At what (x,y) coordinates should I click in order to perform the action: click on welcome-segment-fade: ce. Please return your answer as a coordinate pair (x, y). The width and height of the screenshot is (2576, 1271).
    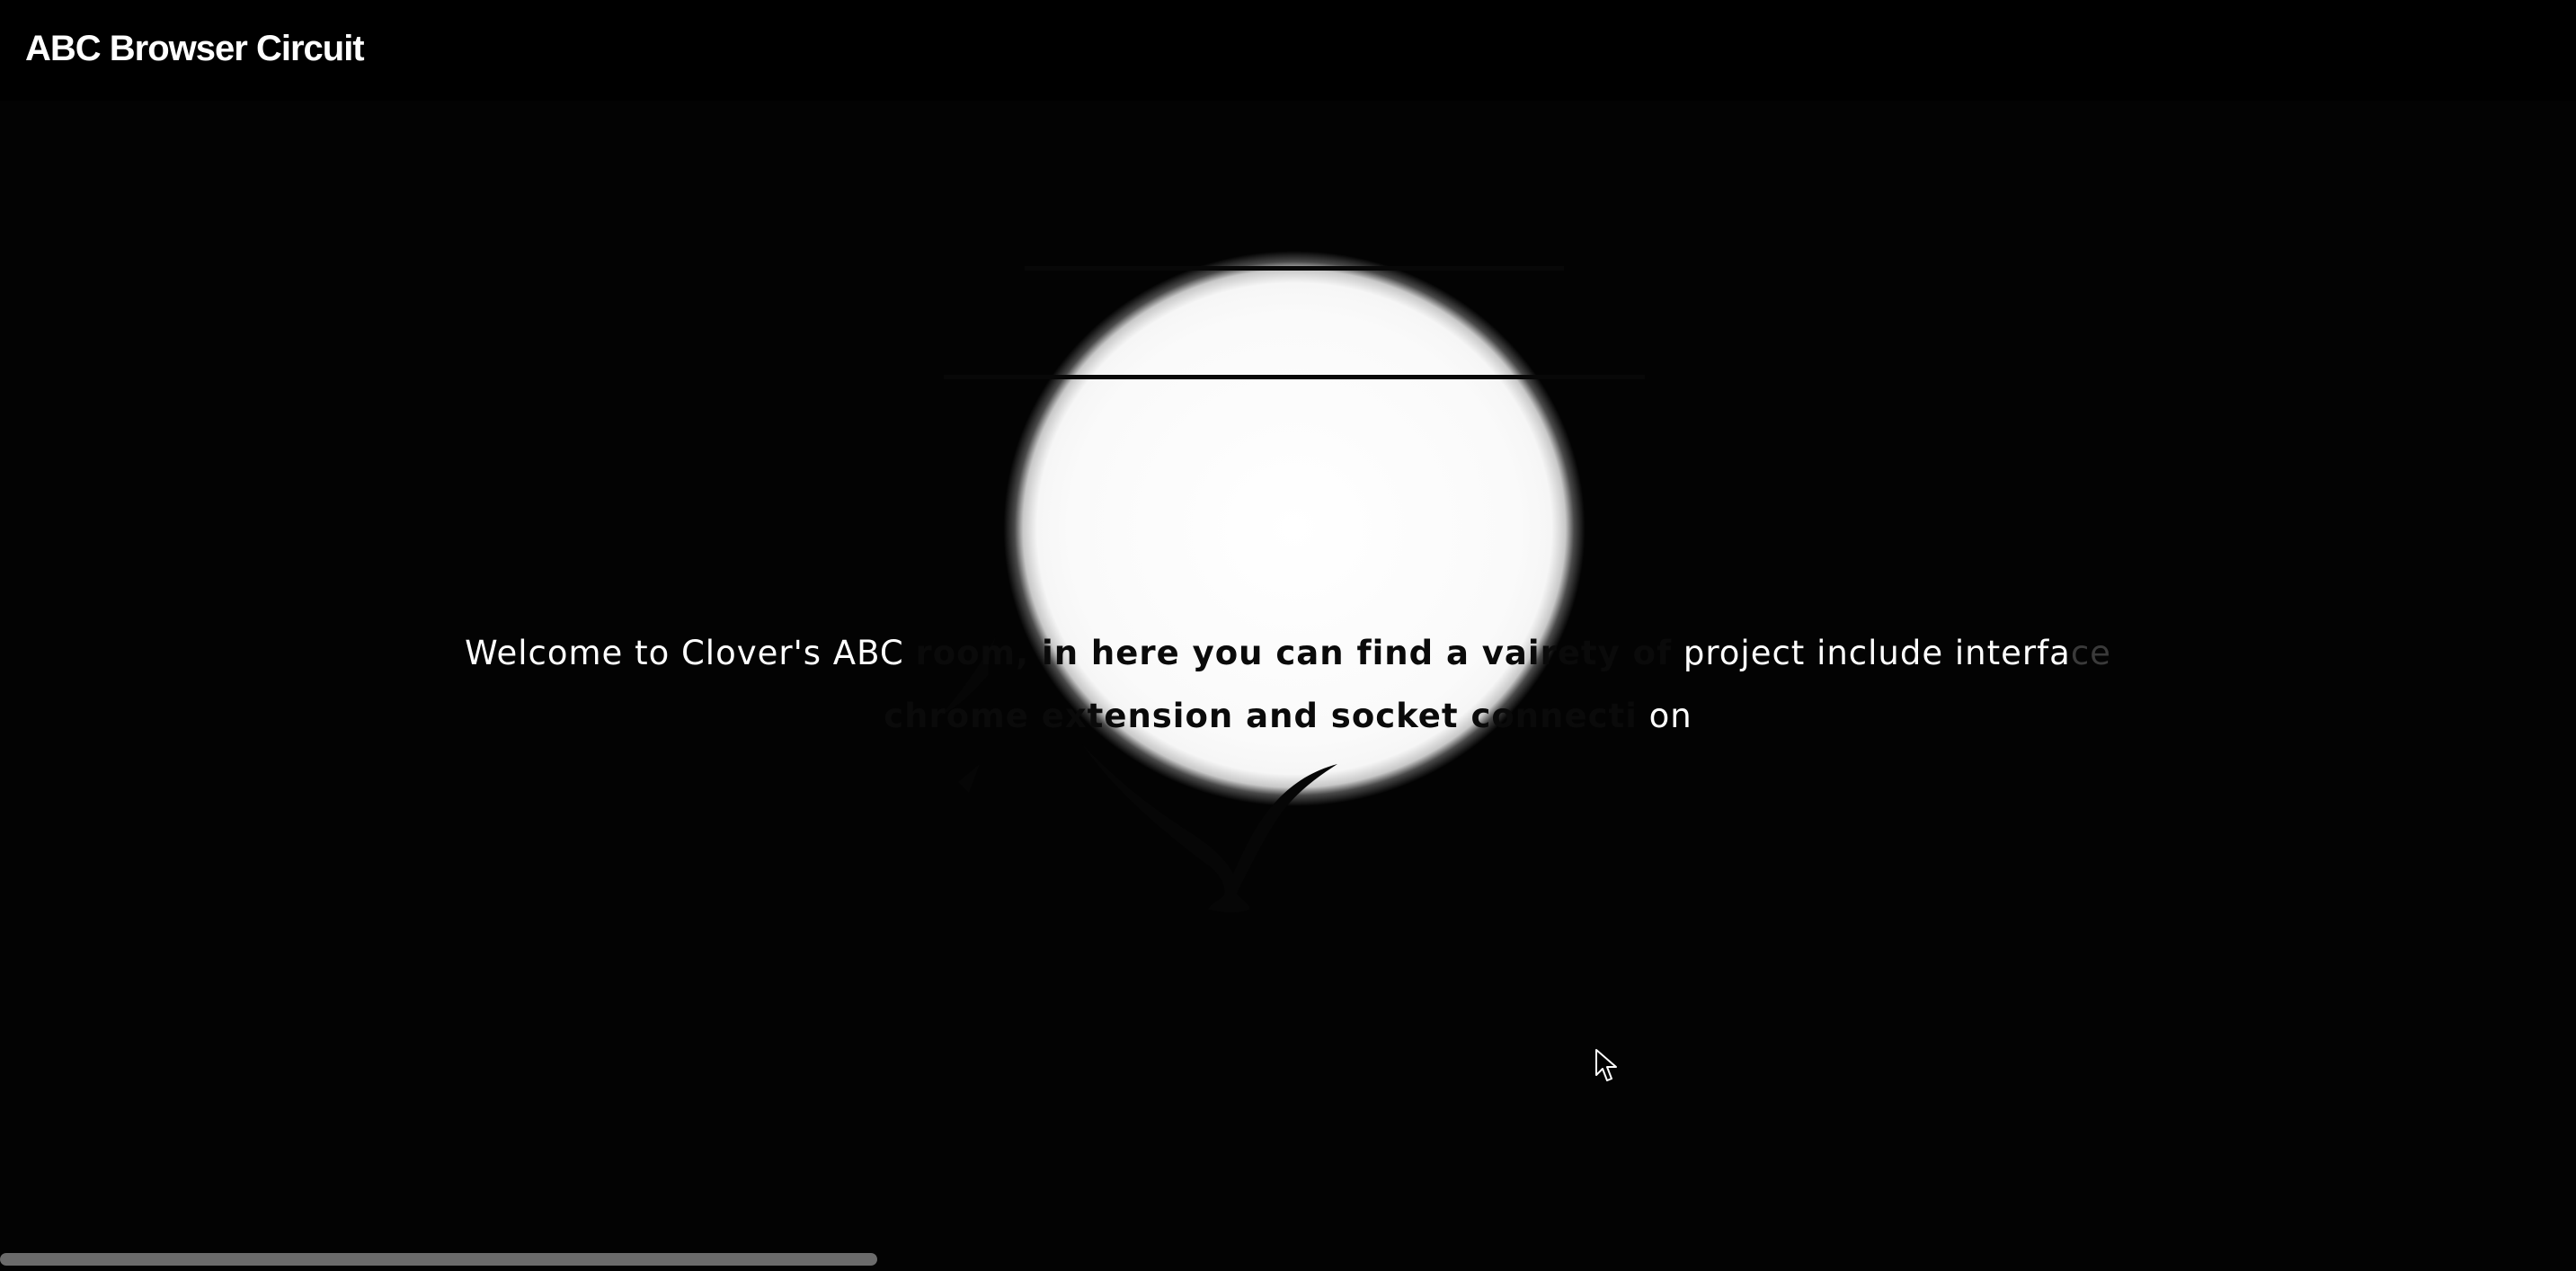
    Looking at the image, I should click on (2090, 653).